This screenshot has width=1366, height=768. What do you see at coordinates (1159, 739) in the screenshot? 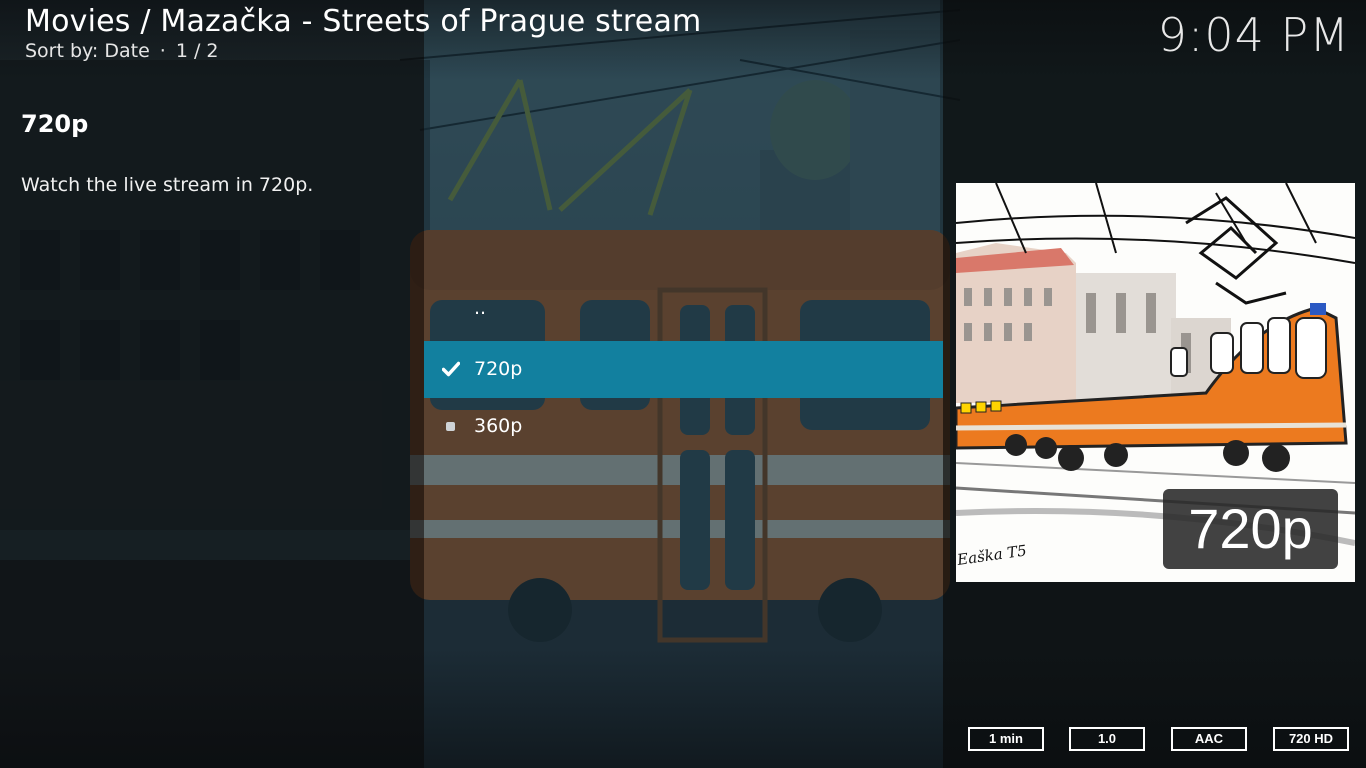
I see `media-flags: 1 min 1.0 AAC 720 HD` at bounding box center [1159, 739].